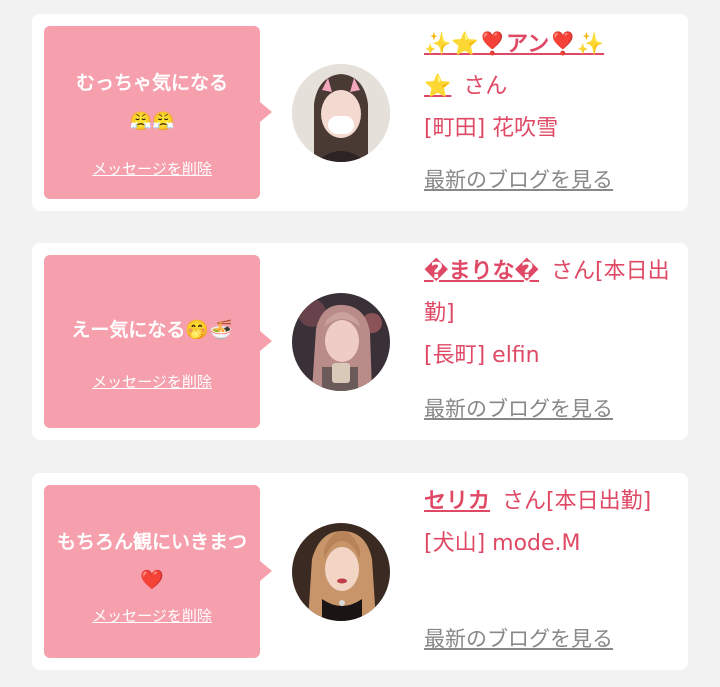  I want to click on name-line: ✨⭐❣️アン❣️✨ ⭐ さん, so click(550, 66).